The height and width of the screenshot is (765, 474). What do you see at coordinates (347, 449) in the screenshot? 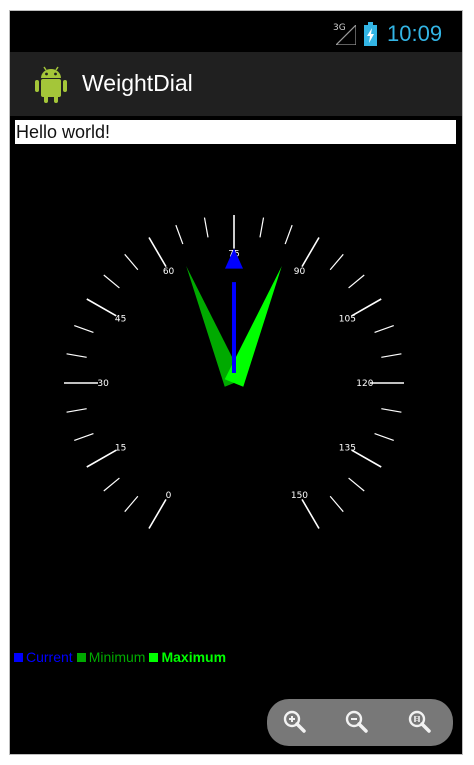
I see `tick-label: 135` at bounding box center [347, 449].